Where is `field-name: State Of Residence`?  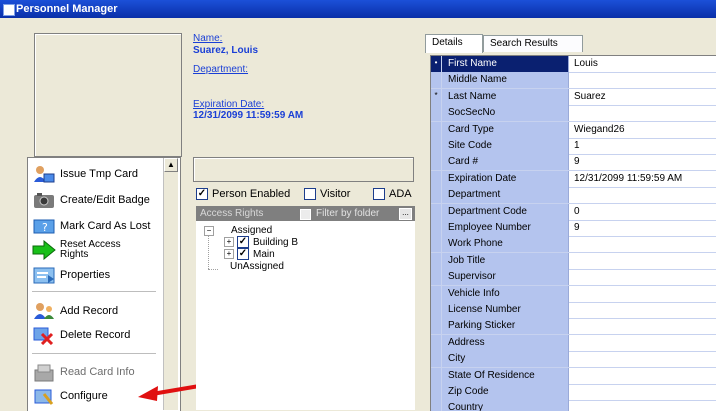
field-name: State Of Residence is located at coordinates (505, 375).